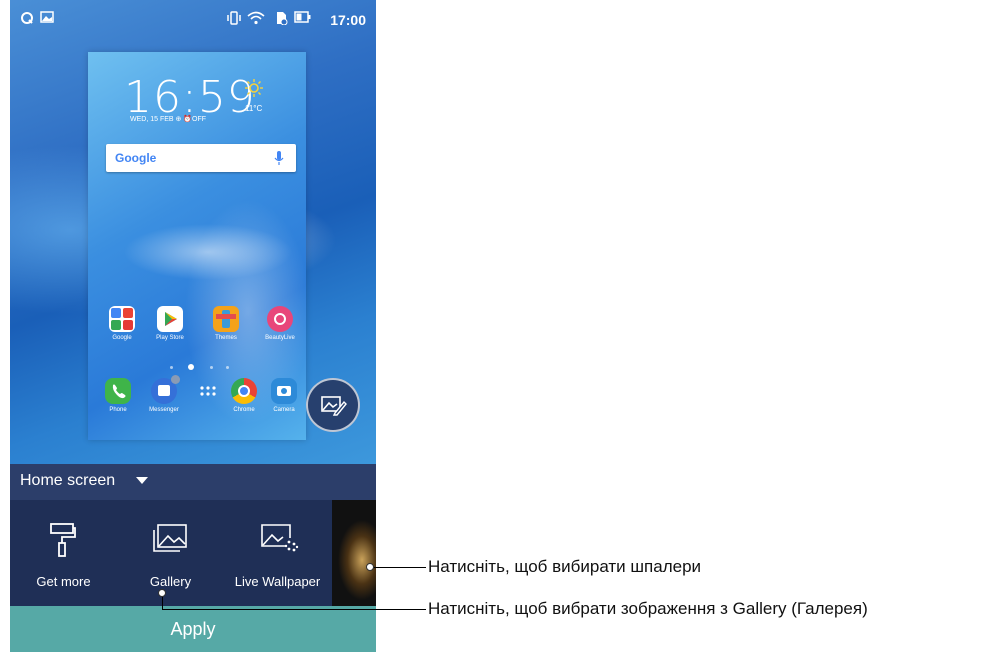 Image resolution: width=1002 pixels, height=652 pixels. I want to click on app-label: Google, so click(122, 338).